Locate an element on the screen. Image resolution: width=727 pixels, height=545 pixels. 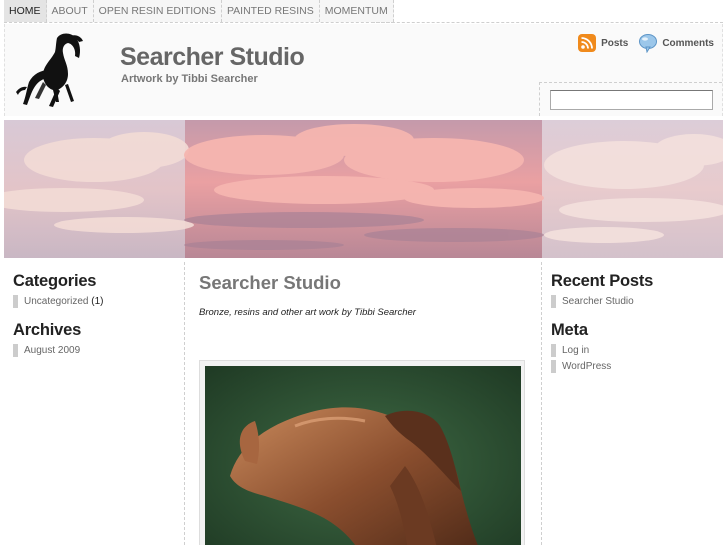
posts-feed-label: Posts is located at coordinates (615, 43).